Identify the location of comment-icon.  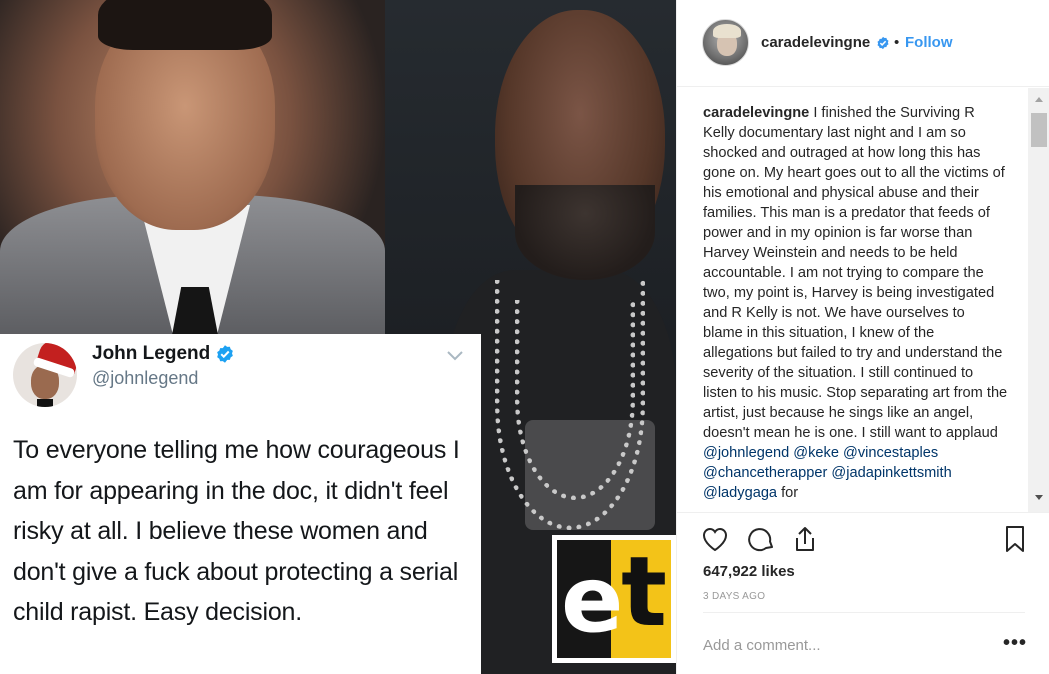
(761, 539).